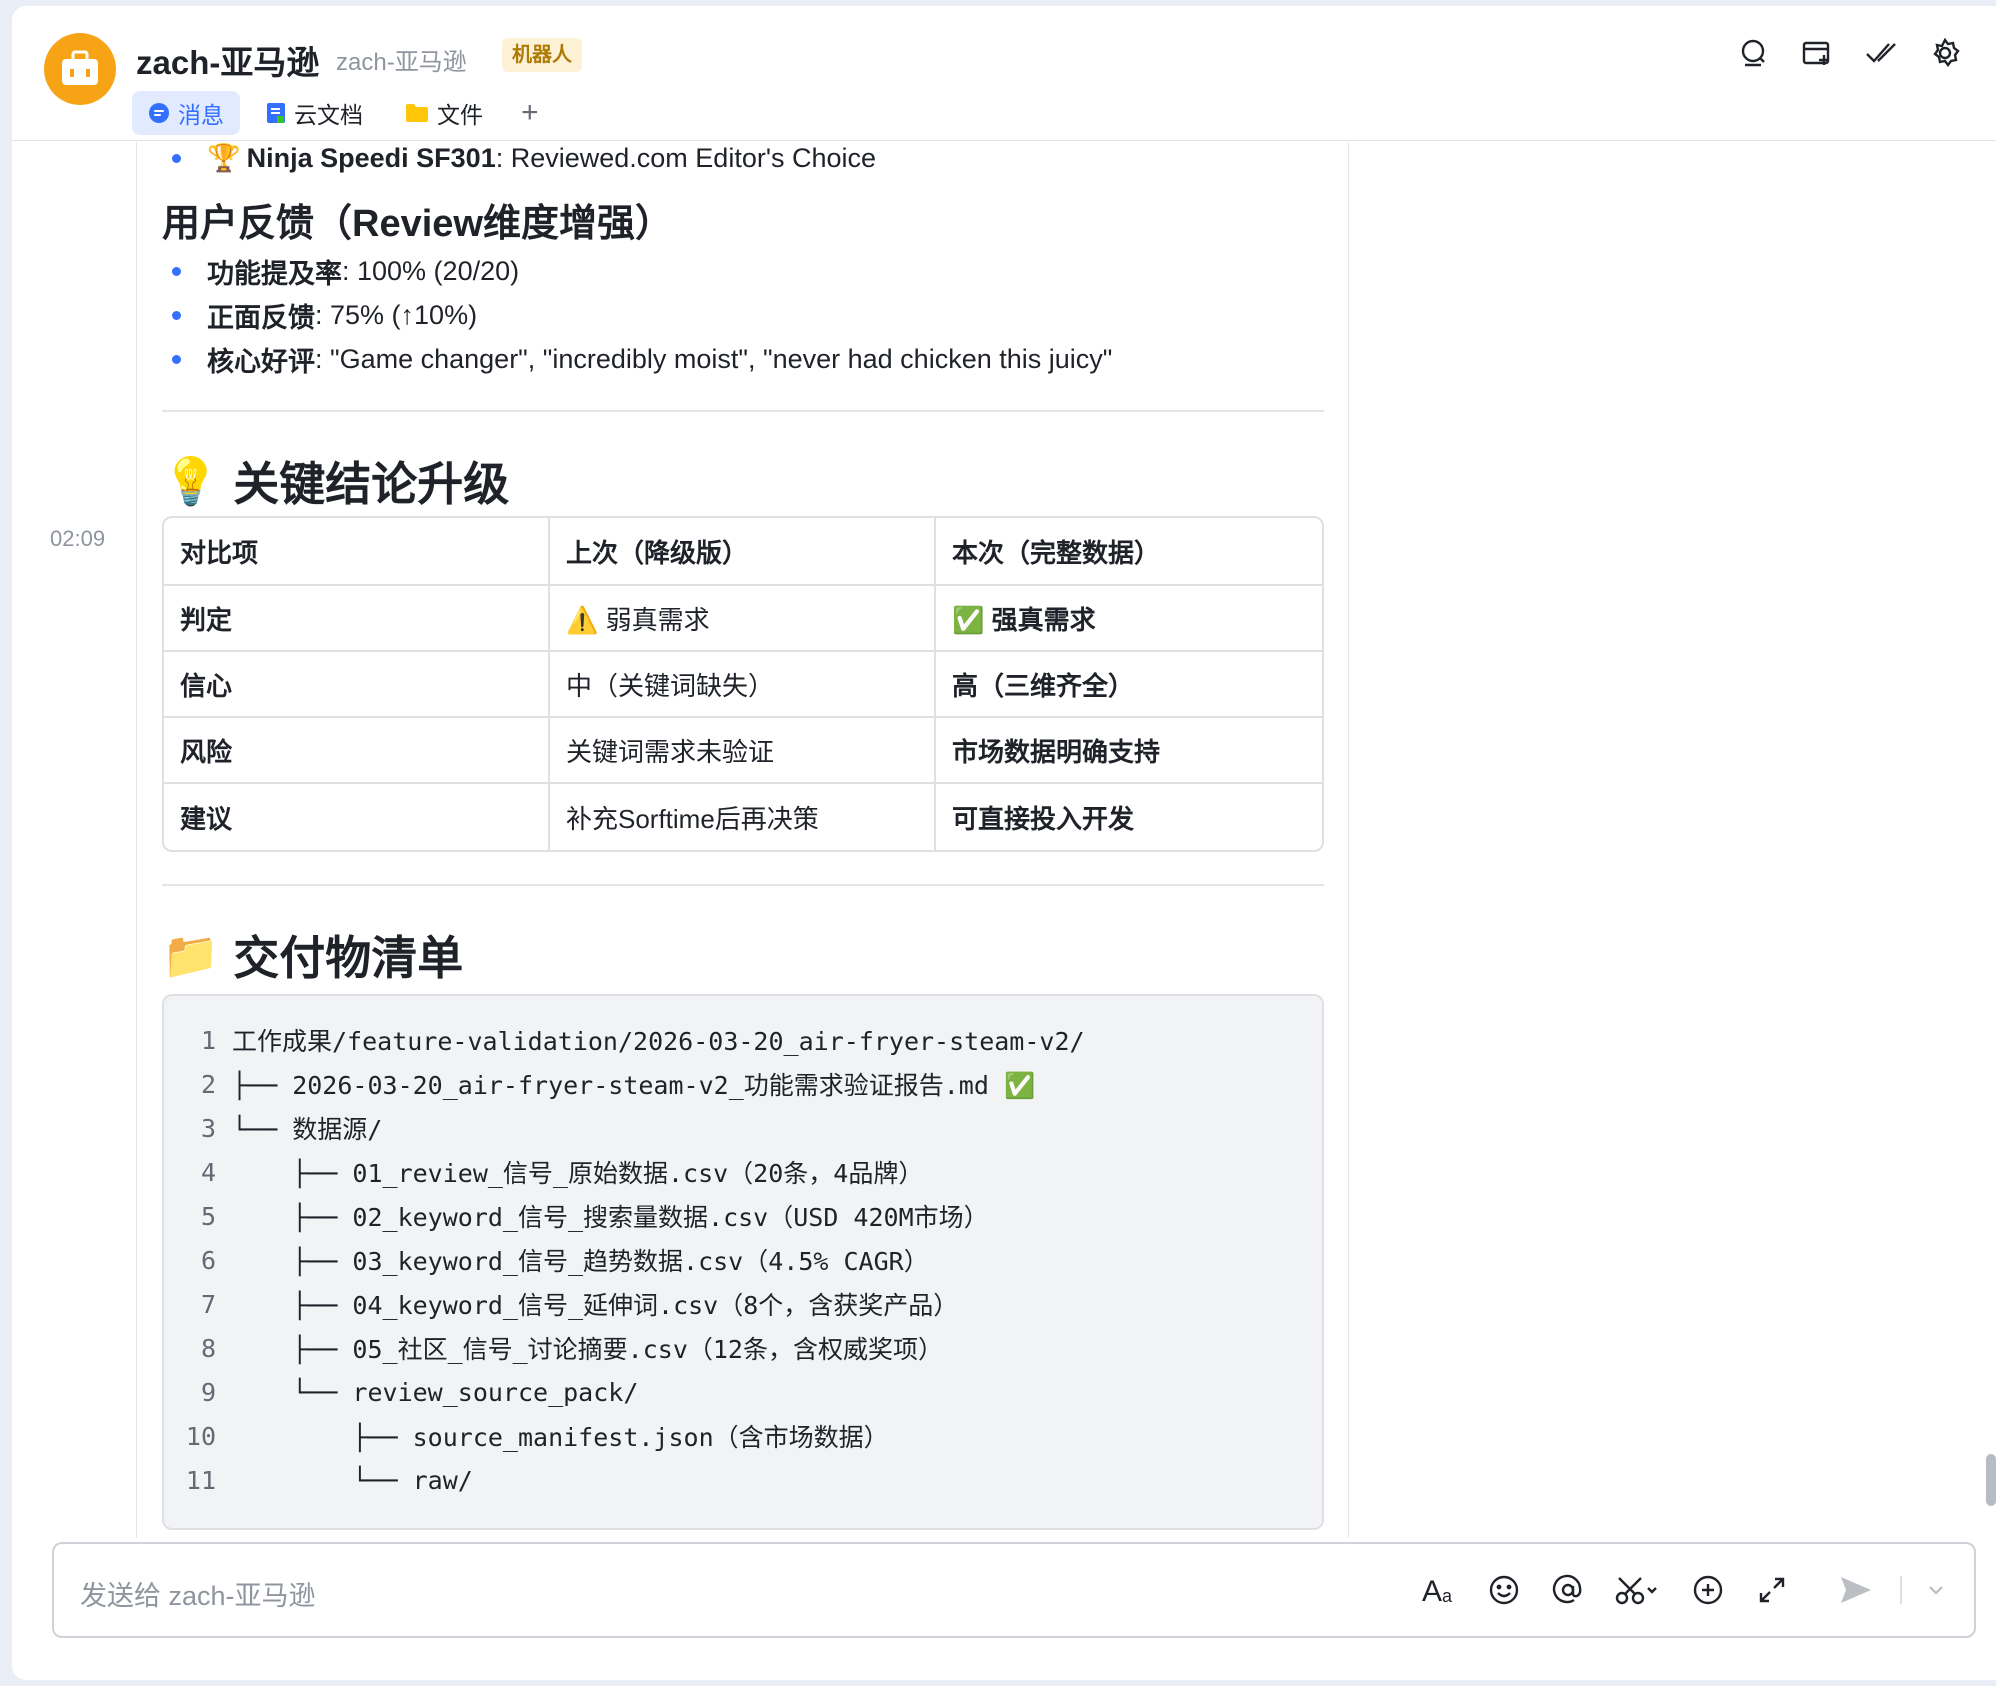 The width and height of the screenshot is (1996, 1686). I want to click on composer-toolbar: Aa, so click(1683, 1590).